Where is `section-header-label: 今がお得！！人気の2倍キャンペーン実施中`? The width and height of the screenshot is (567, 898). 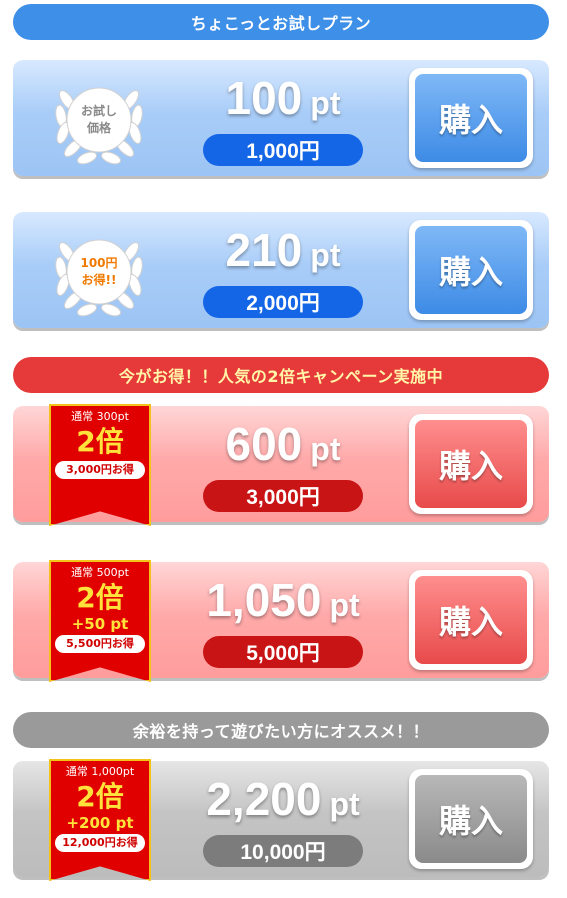 section-header-label: 今がお得！！人気の2倍キャンペーン実施中 is located at coordinates (281, 376).